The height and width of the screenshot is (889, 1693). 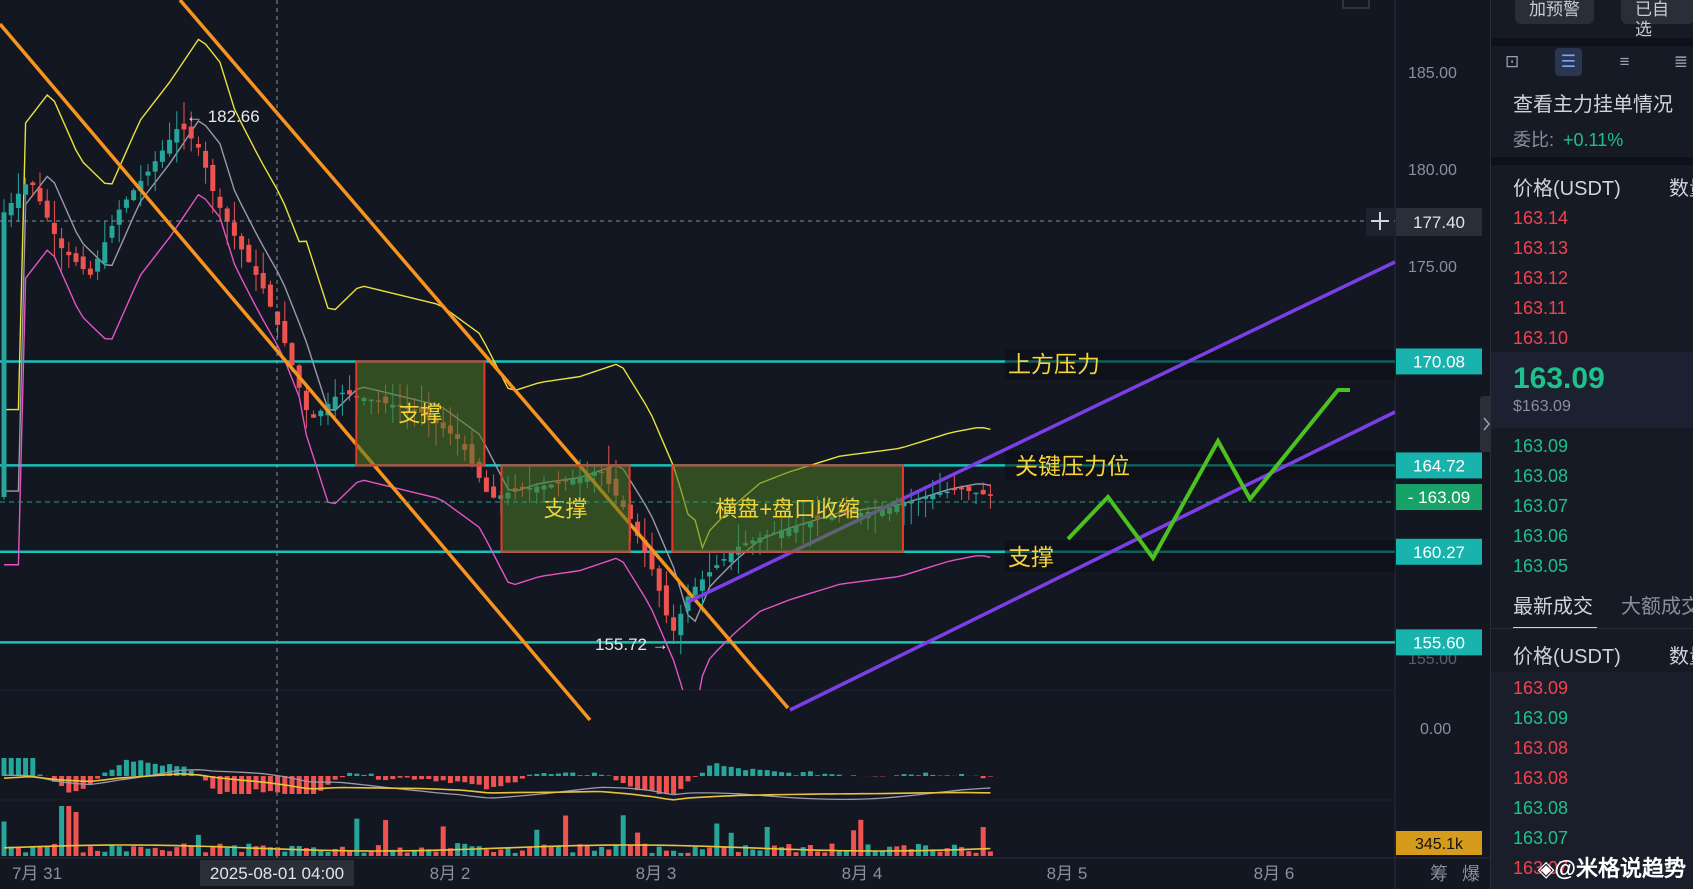 What do you see at coordinates (632, 644) in the screenshot?
I see `low-marker: 155.72 →` at bounding box center [632, 644].